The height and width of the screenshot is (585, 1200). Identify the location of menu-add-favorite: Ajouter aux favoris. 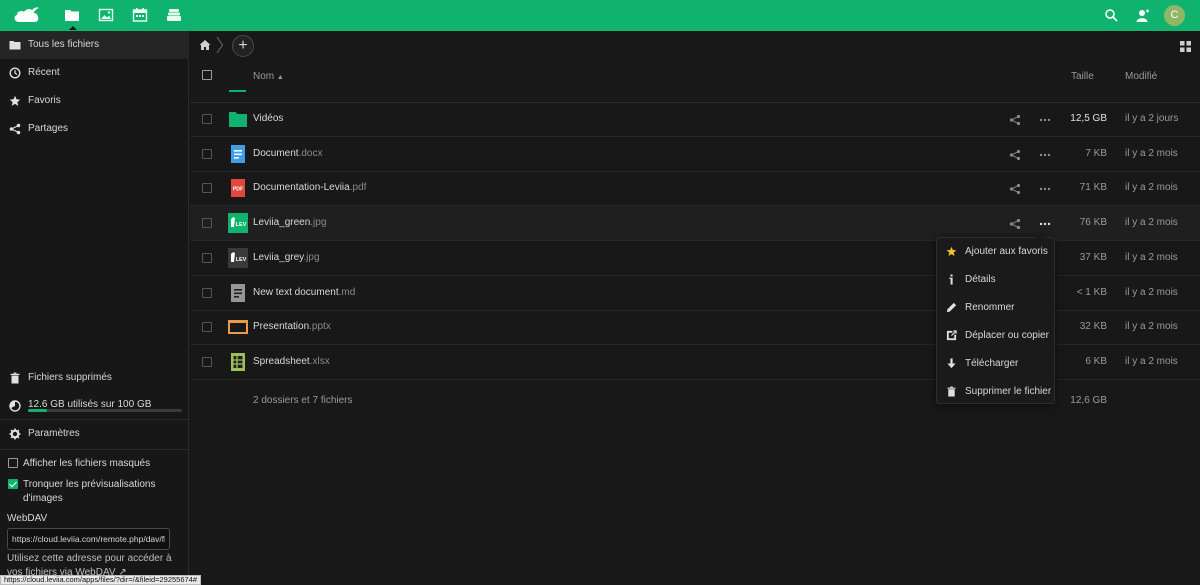
(995, 252).